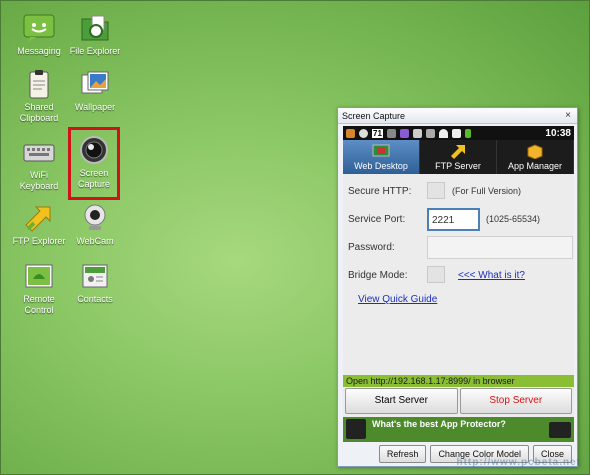 This screenshot has width=590, height=475. I want to click on secure-http-checkbox, so click(436, 190).